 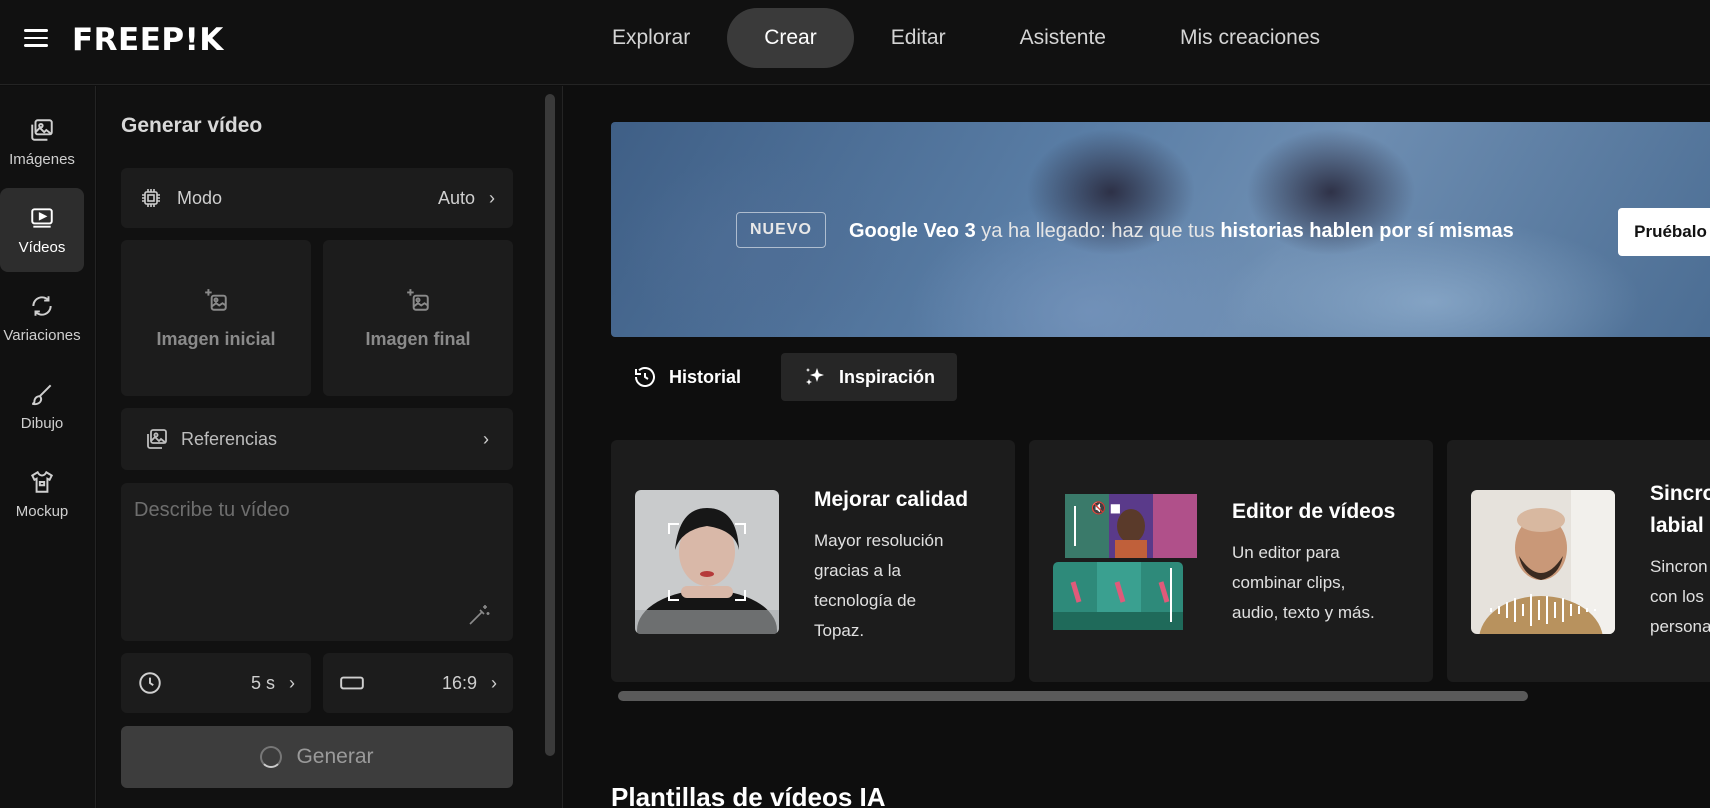 I want to click on feature-title: Mejorar calidad, so click(x=891, y=499).